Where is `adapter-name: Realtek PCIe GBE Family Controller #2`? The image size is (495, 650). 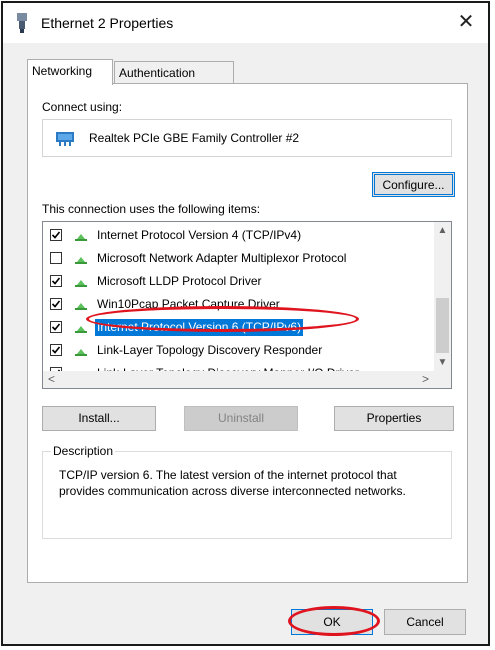 adapter-name: Realtek PCIe GBE Family Controller #2 is located at coordinates (194, 138).